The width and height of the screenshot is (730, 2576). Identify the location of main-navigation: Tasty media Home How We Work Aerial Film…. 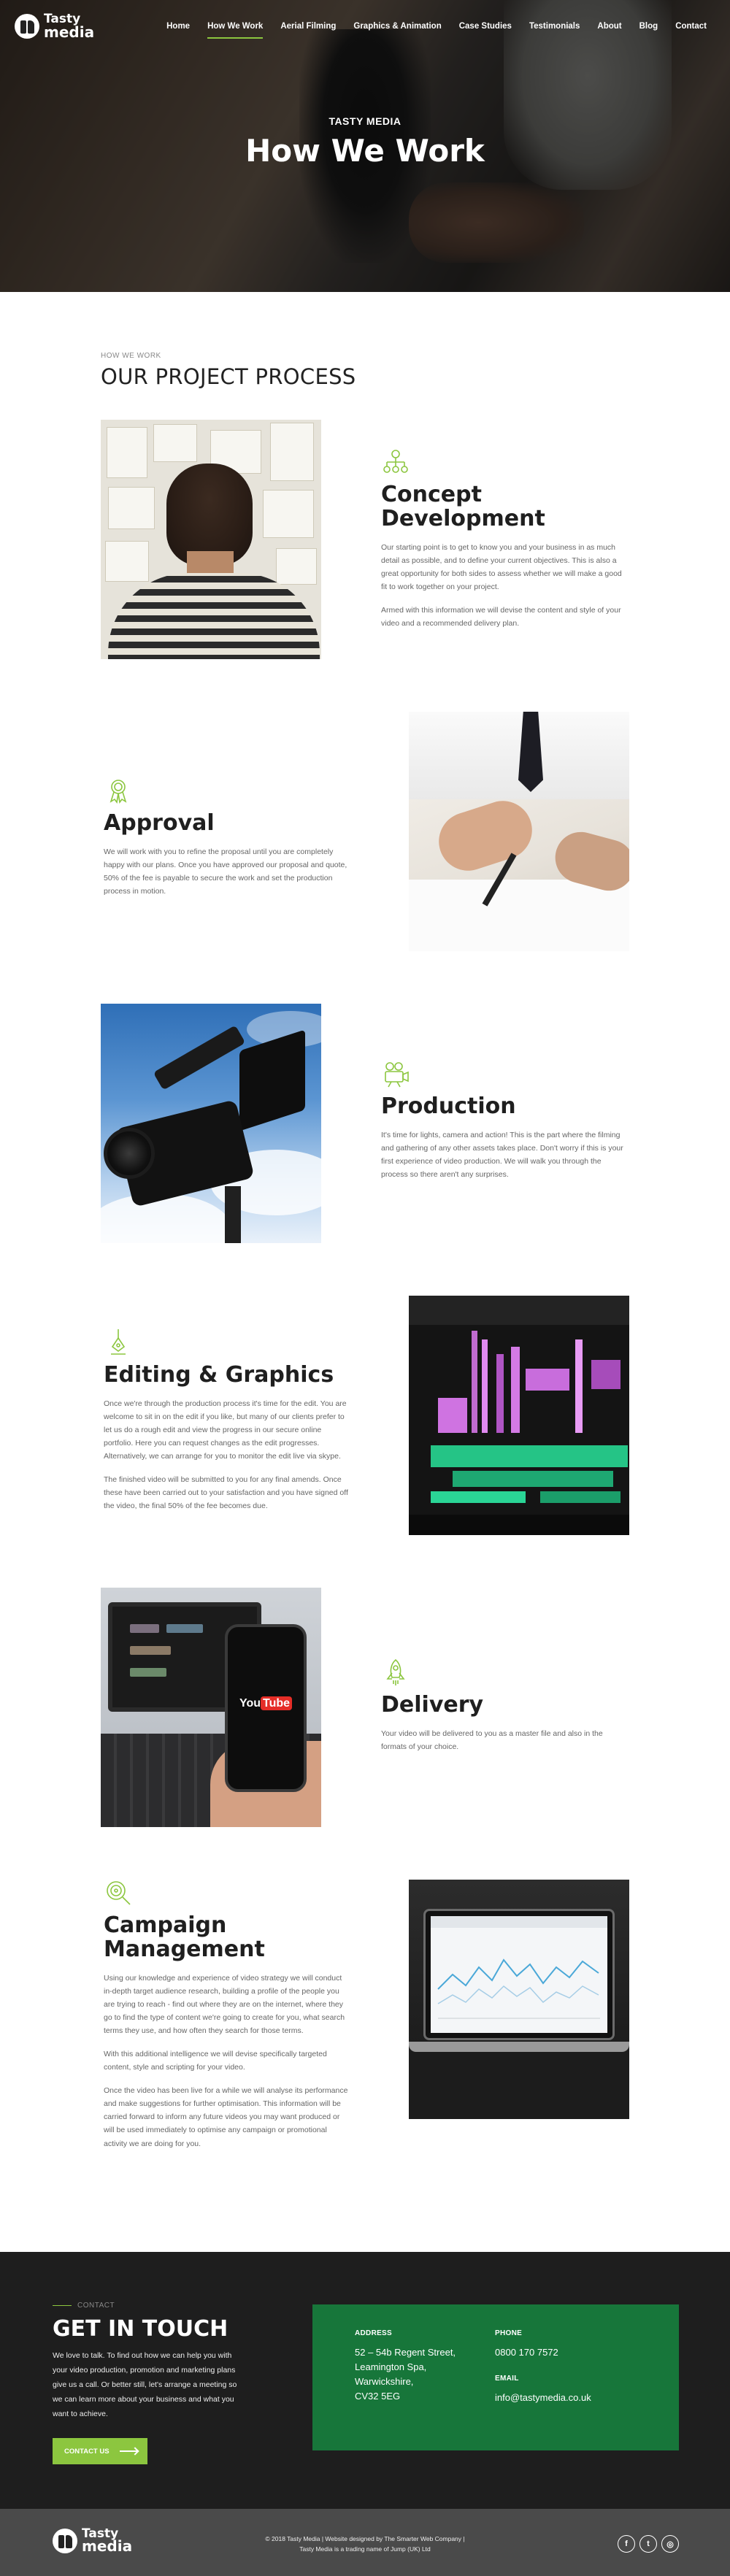
(365, 26).